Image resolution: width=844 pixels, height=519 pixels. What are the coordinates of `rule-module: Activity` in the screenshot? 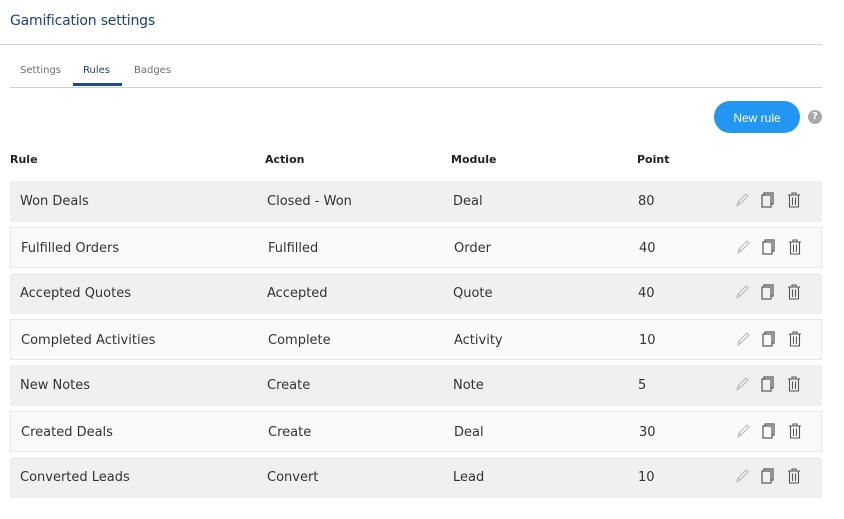 It's located at (478, 340).